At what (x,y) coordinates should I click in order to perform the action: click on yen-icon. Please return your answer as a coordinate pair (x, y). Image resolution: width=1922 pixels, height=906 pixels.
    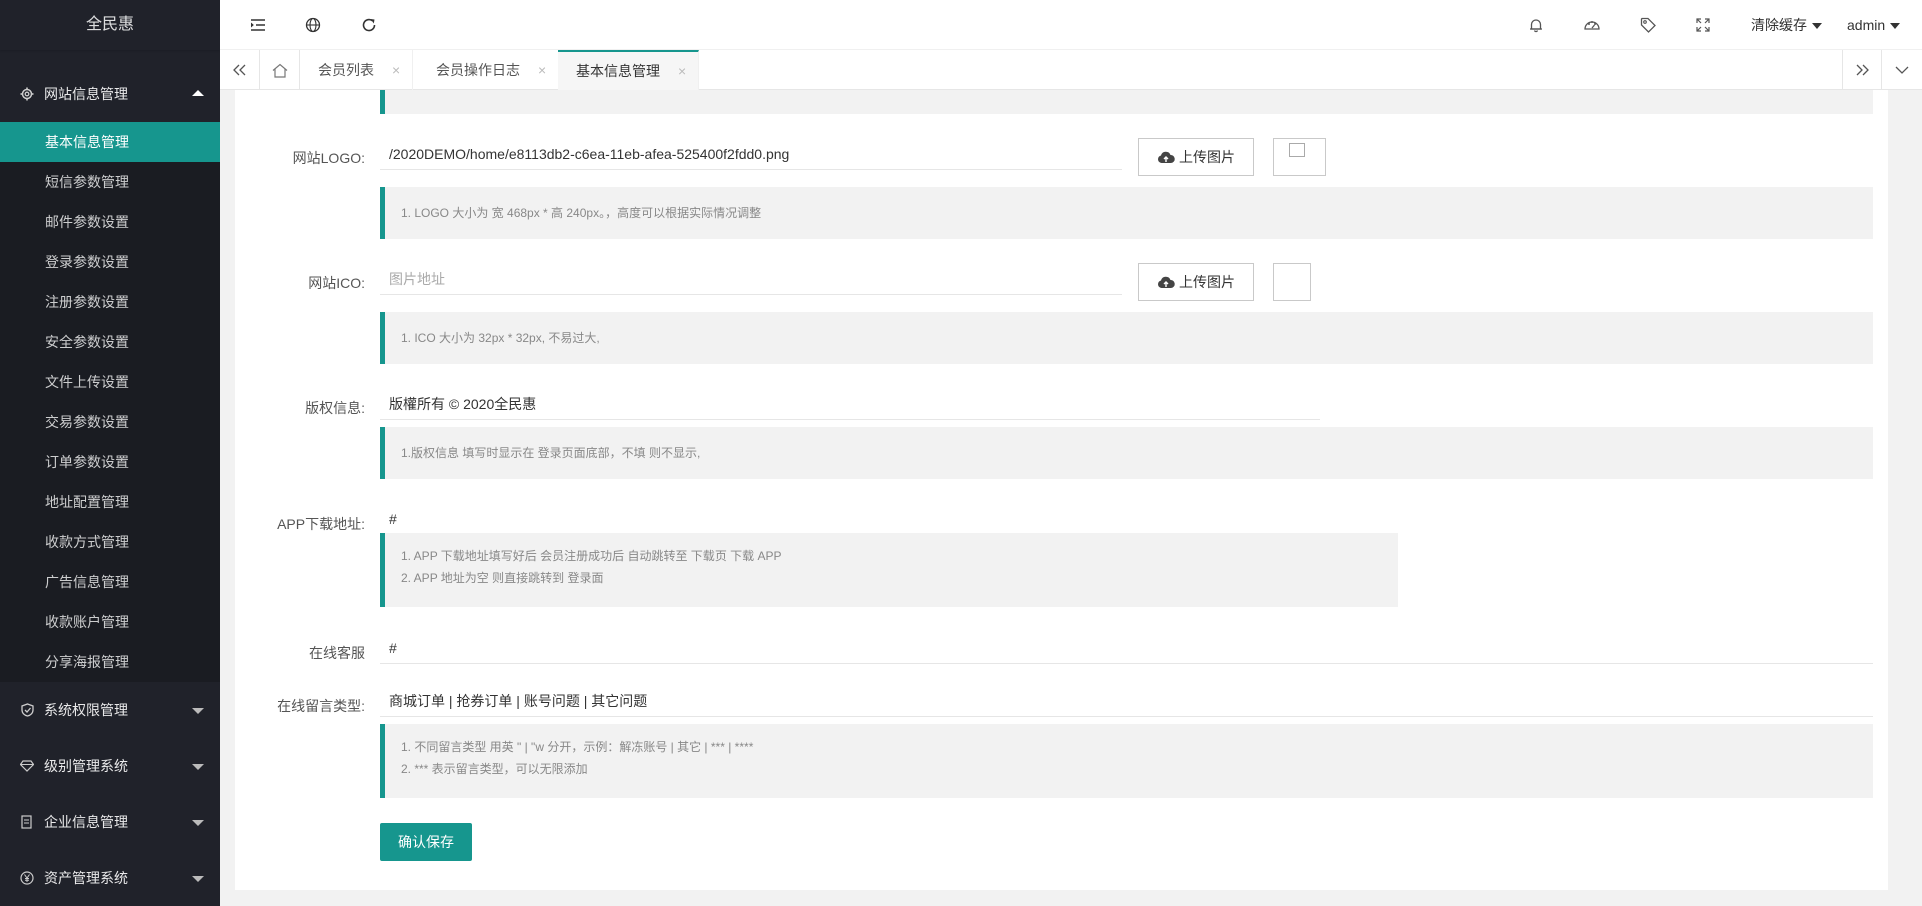
    Looking at the image, I should click on (27, 878).